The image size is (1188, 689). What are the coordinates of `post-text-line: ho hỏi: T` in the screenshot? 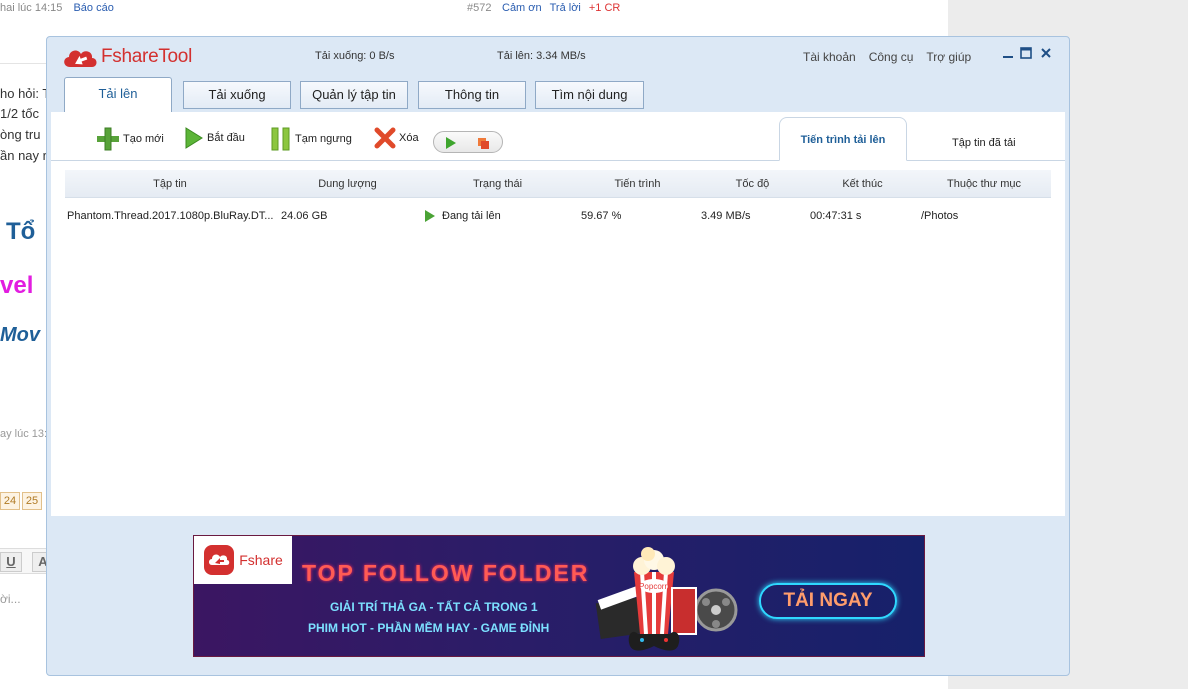 It's located at (23, 93).